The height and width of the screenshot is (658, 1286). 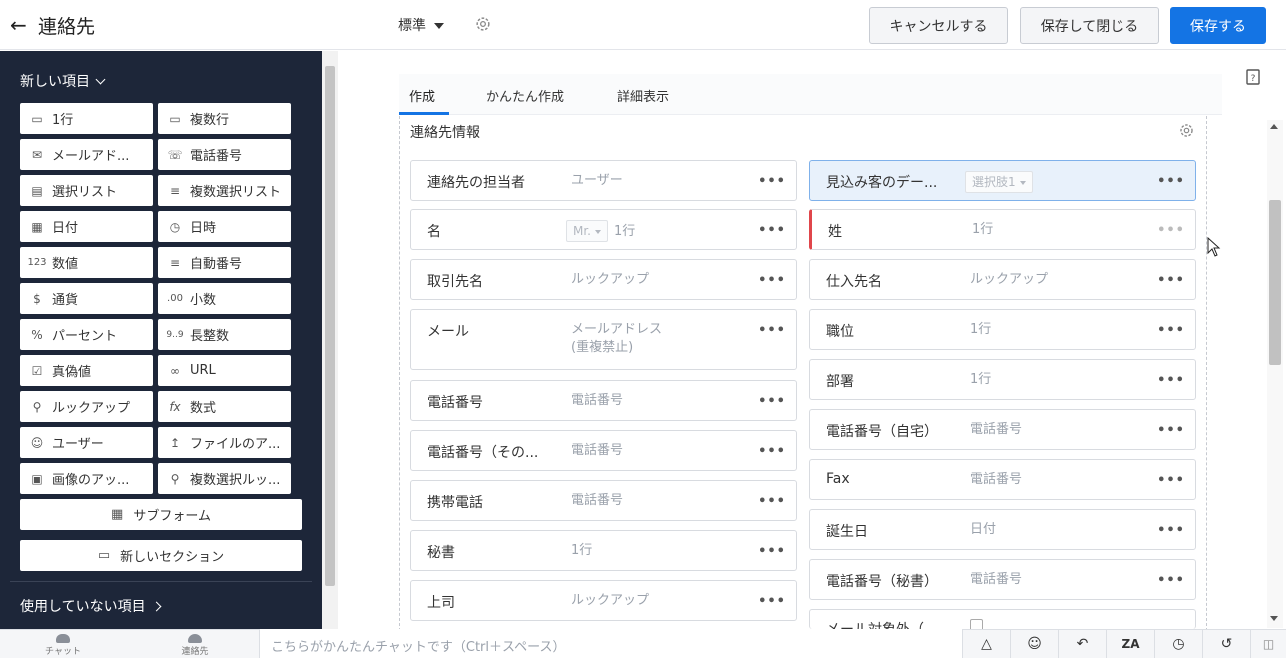 I want to click on field-department: 部署 1行 •••, so click(x=1002, y=379).